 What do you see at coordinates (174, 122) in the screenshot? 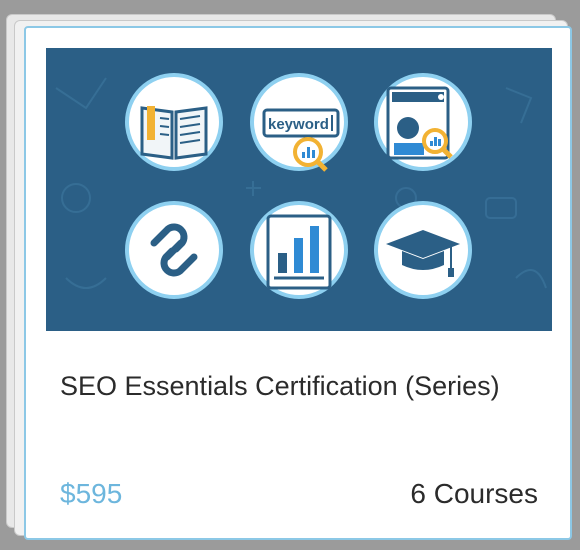
I see `book-icon` at bounding box center [174, 122].